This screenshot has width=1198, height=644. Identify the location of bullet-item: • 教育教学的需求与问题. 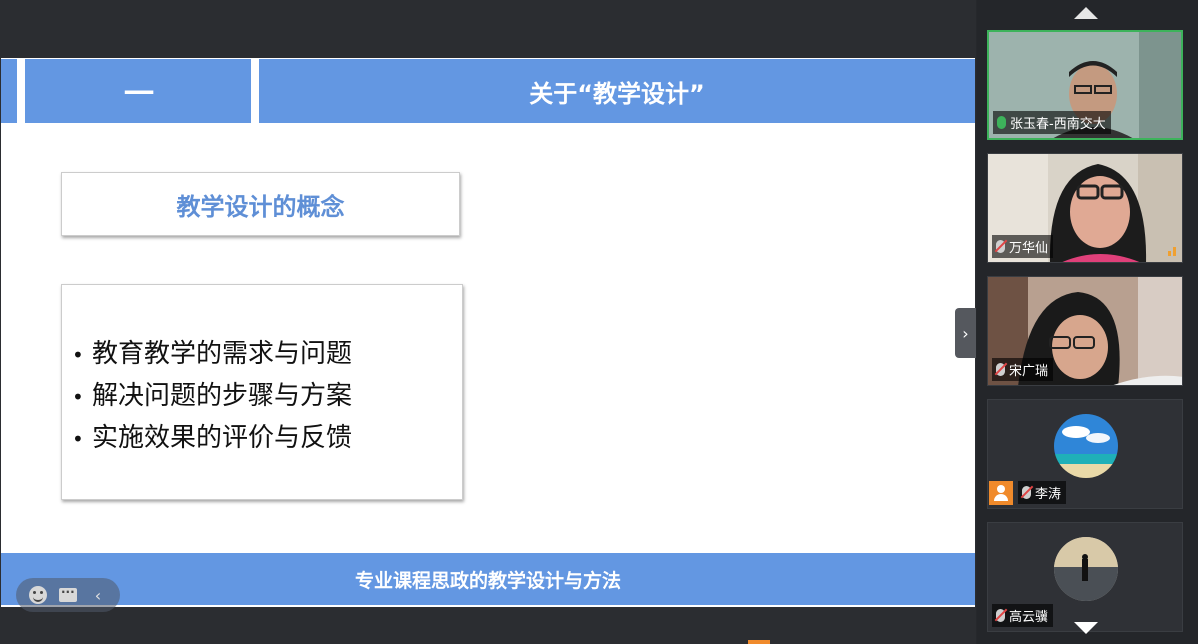
(267, 354).